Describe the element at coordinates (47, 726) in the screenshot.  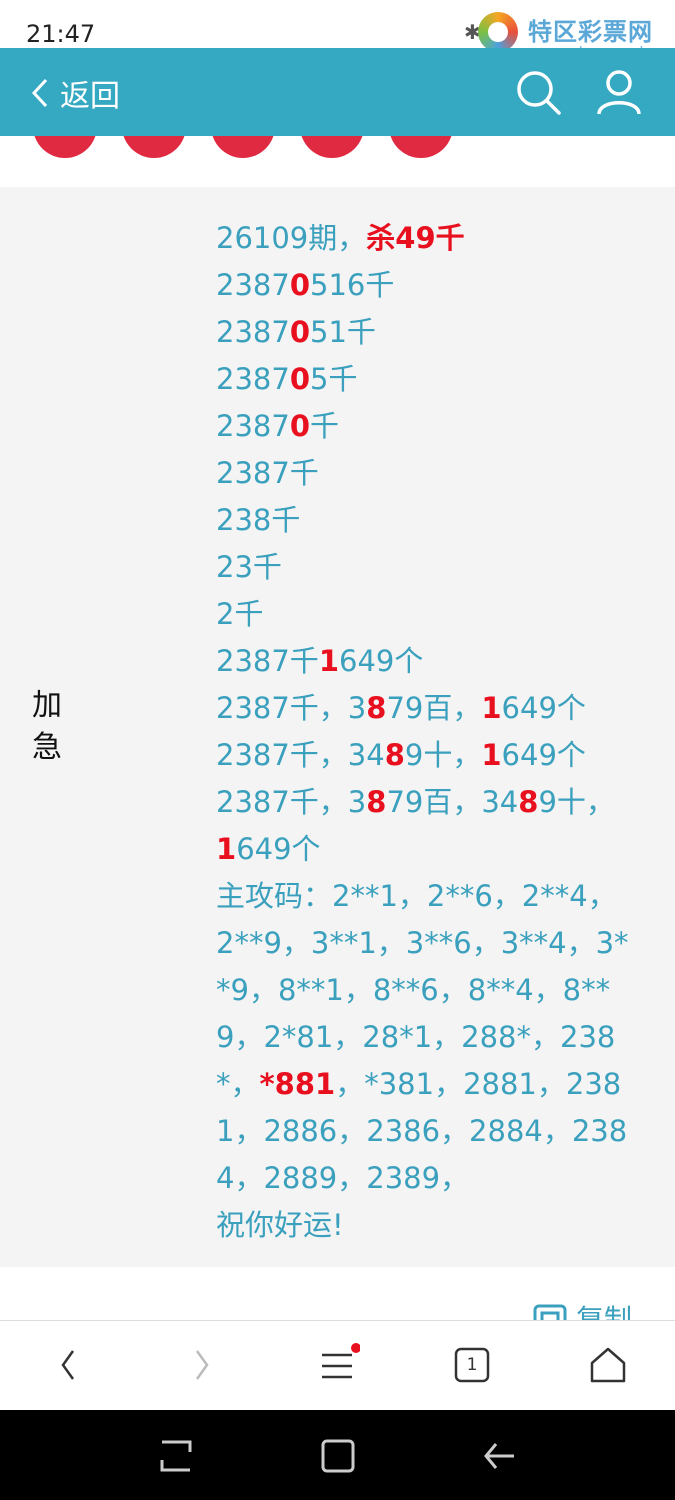
I see `urgent-label: 加急` at that location.